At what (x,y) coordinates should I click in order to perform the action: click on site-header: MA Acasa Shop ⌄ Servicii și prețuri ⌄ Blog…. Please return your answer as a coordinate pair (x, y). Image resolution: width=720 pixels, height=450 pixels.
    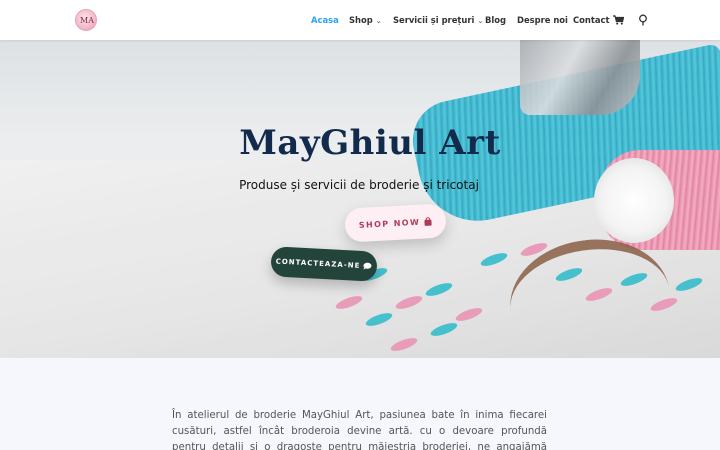
    Looking at the image, I should click on (360, 20).